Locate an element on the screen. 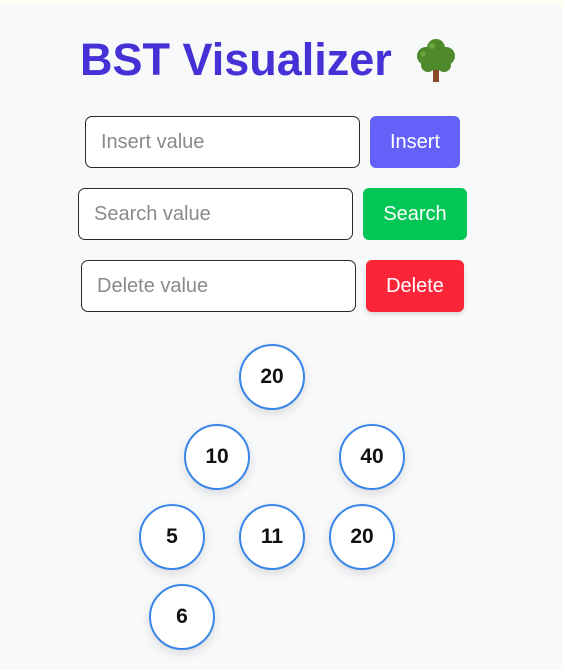 This screenshot has height=670, width=563. search-value-input is located at coordinates (215, 214).